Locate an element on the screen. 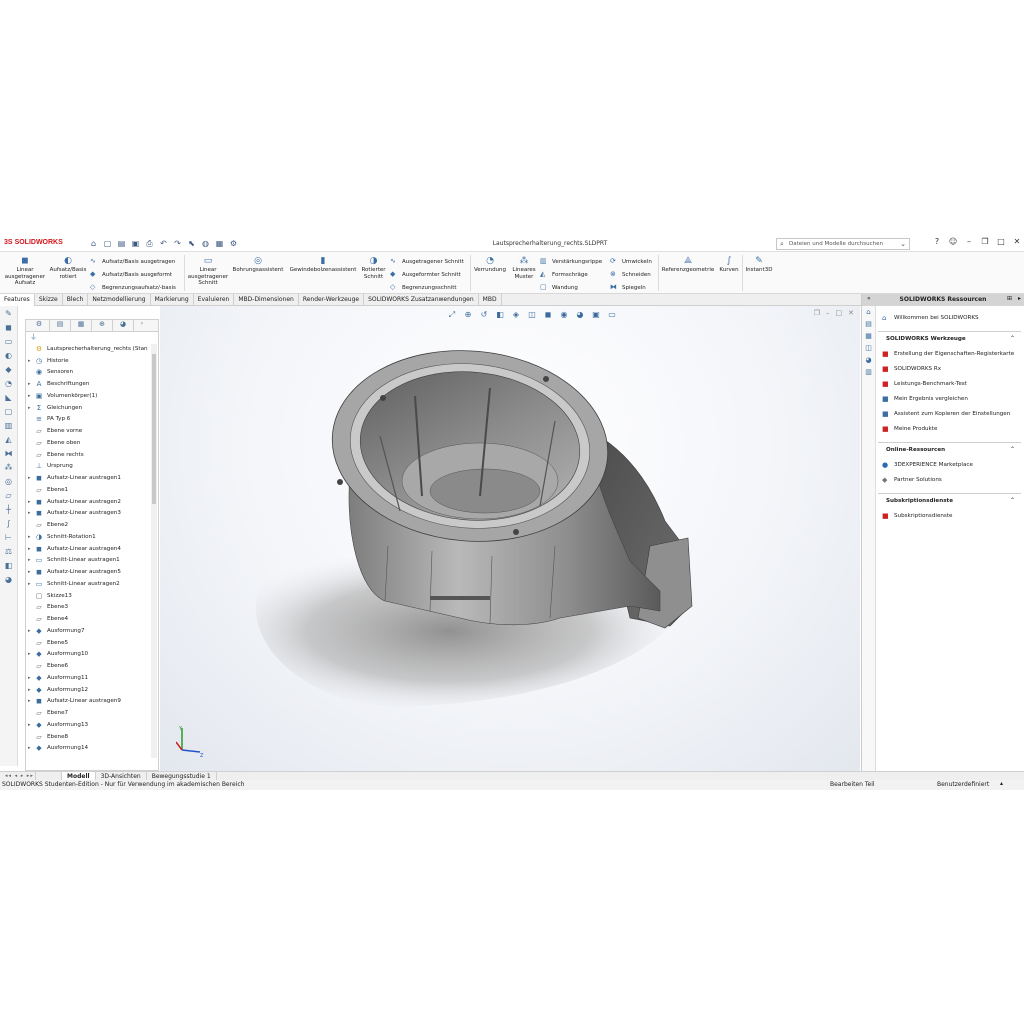  tree-node: ▸ ◆ Ausformung10 is located at coordinates (92, 655).